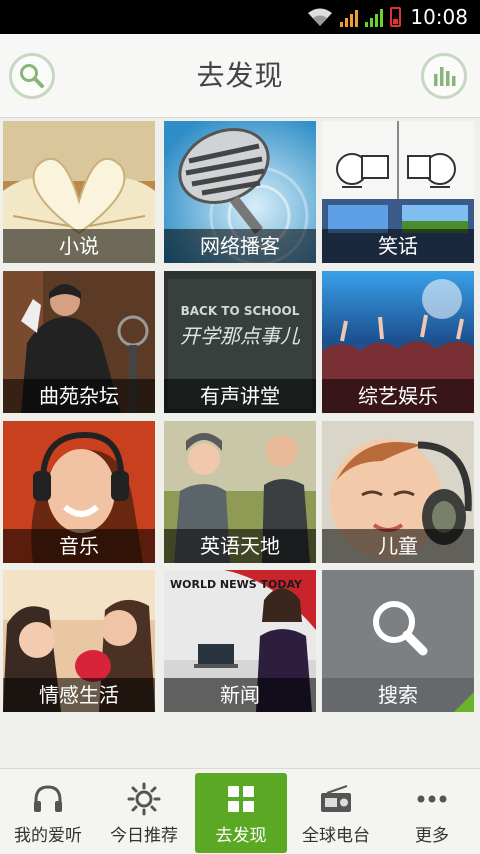  I want to click on nav-label: 我的爱听, so click(48, 836).